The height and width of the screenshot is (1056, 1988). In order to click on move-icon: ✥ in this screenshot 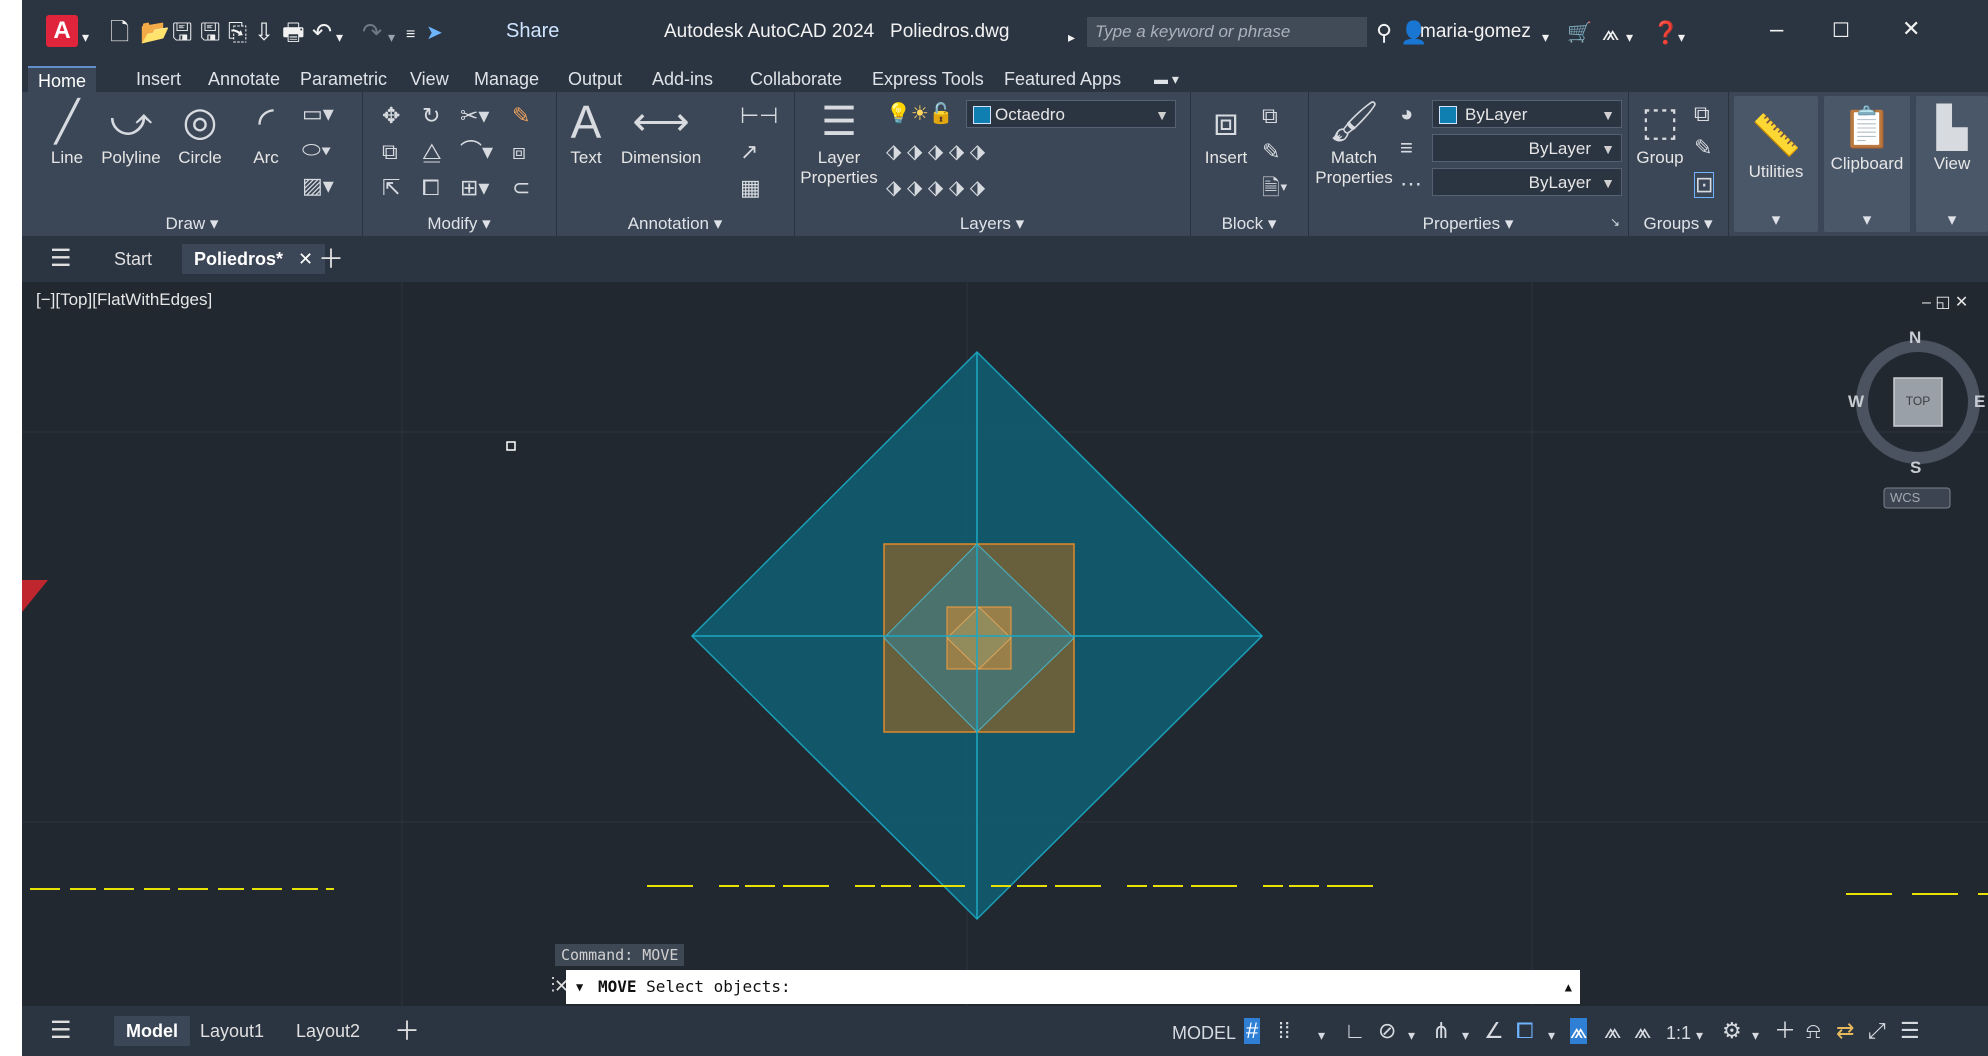, I will do `click(391, 116)`.